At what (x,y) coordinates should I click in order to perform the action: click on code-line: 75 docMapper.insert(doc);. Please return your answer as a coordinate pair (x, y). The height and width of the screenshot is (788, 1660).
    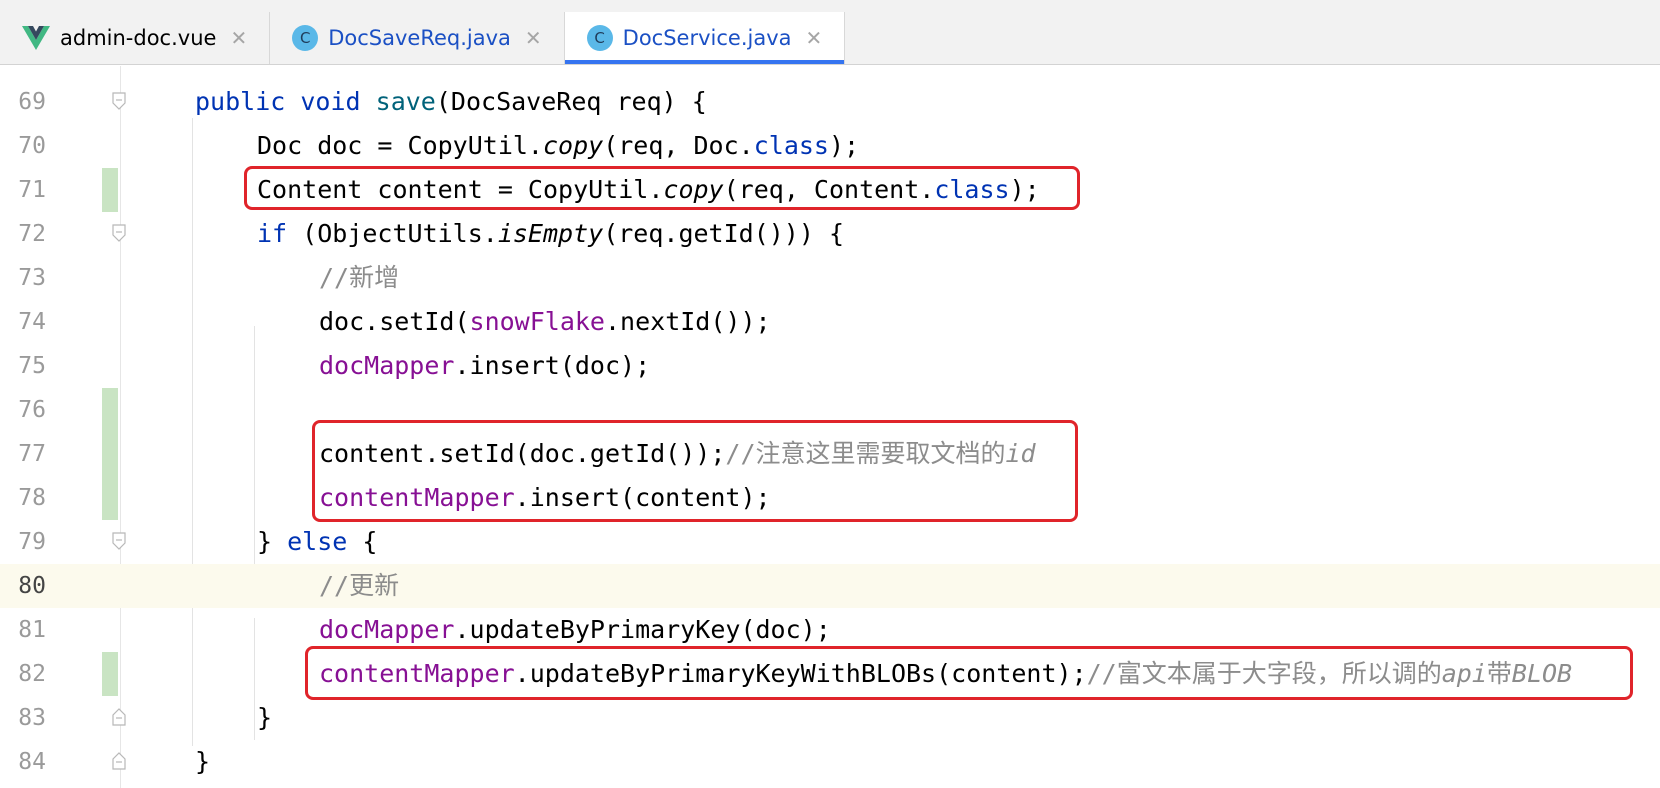
    Looking at the image, I should click on (830, 366).